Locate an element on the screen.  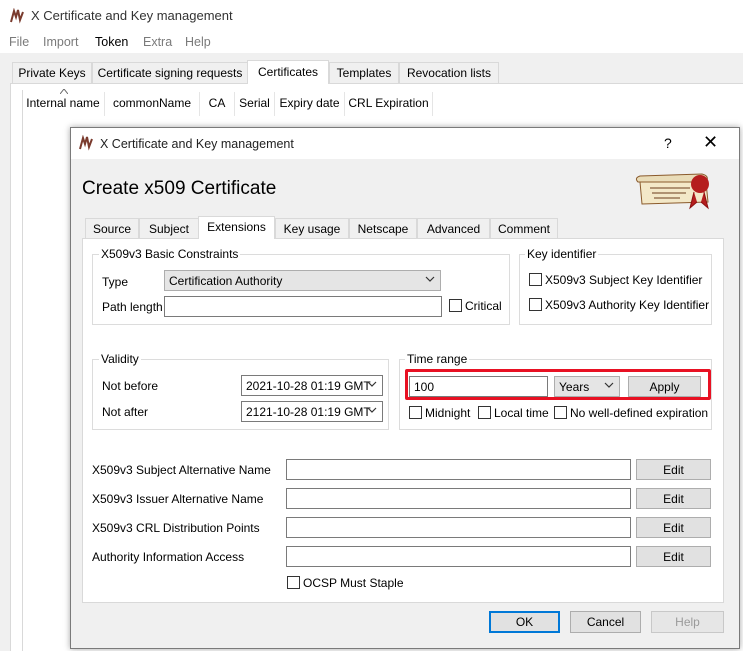
cancel-button: Cancel is located at coordinates (605, 622).